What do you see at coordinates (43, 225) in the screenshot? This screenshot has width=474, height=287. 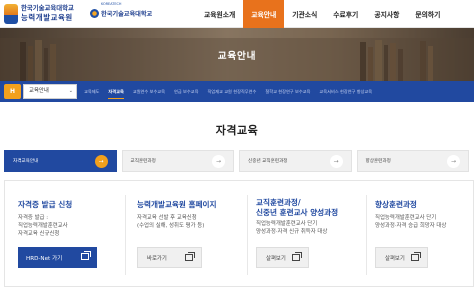 I see `desc-line: 직업능력개발훈련교사` at bounding box center [43, 225].